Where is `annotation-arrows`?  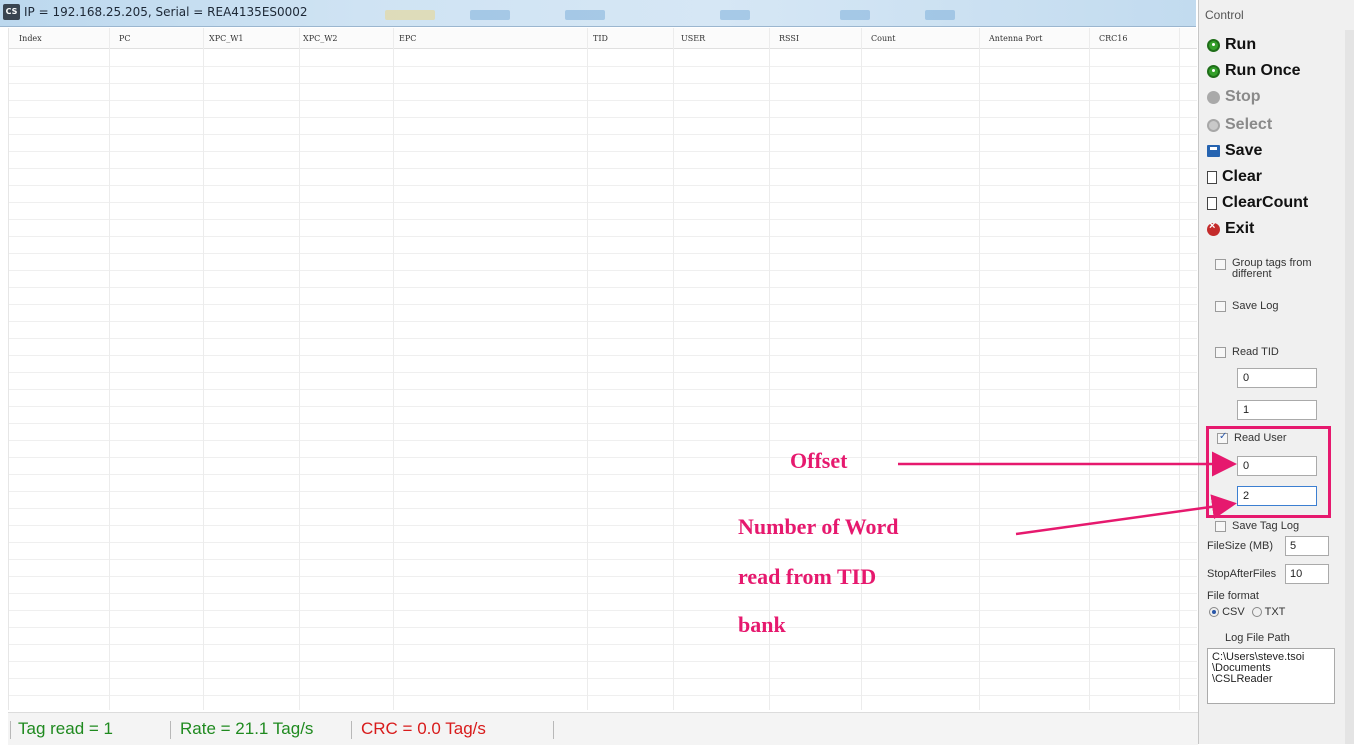 annotation-arrows is located at coordinates (1067, 493).